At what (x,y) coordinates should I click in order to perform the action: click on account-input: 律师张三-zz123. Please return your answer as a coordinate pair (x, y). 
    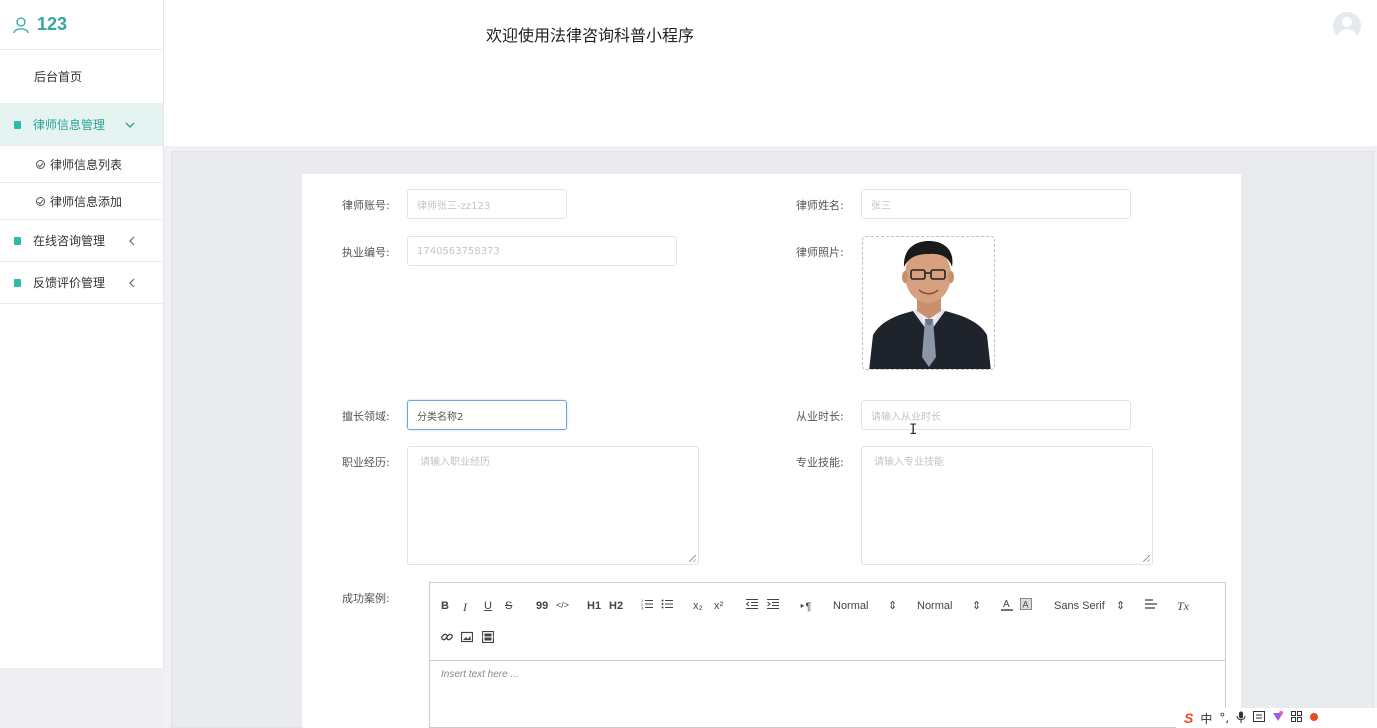
    Looking at the image, I should click on (487, 204).